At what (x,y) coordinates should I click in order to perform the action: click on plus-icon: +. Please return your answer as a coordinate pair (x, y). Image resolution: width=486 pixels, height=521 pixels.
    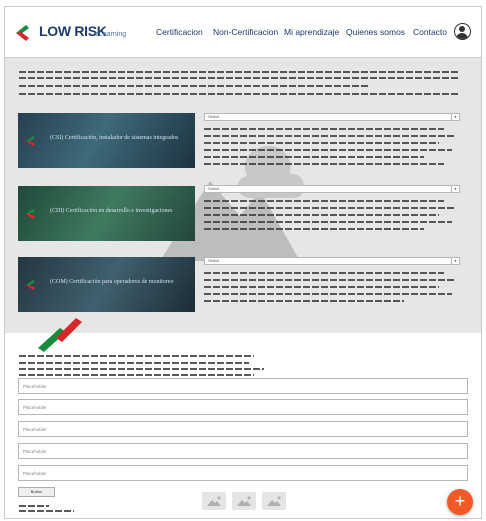
    Looking at the image, I should click on (460, 501).